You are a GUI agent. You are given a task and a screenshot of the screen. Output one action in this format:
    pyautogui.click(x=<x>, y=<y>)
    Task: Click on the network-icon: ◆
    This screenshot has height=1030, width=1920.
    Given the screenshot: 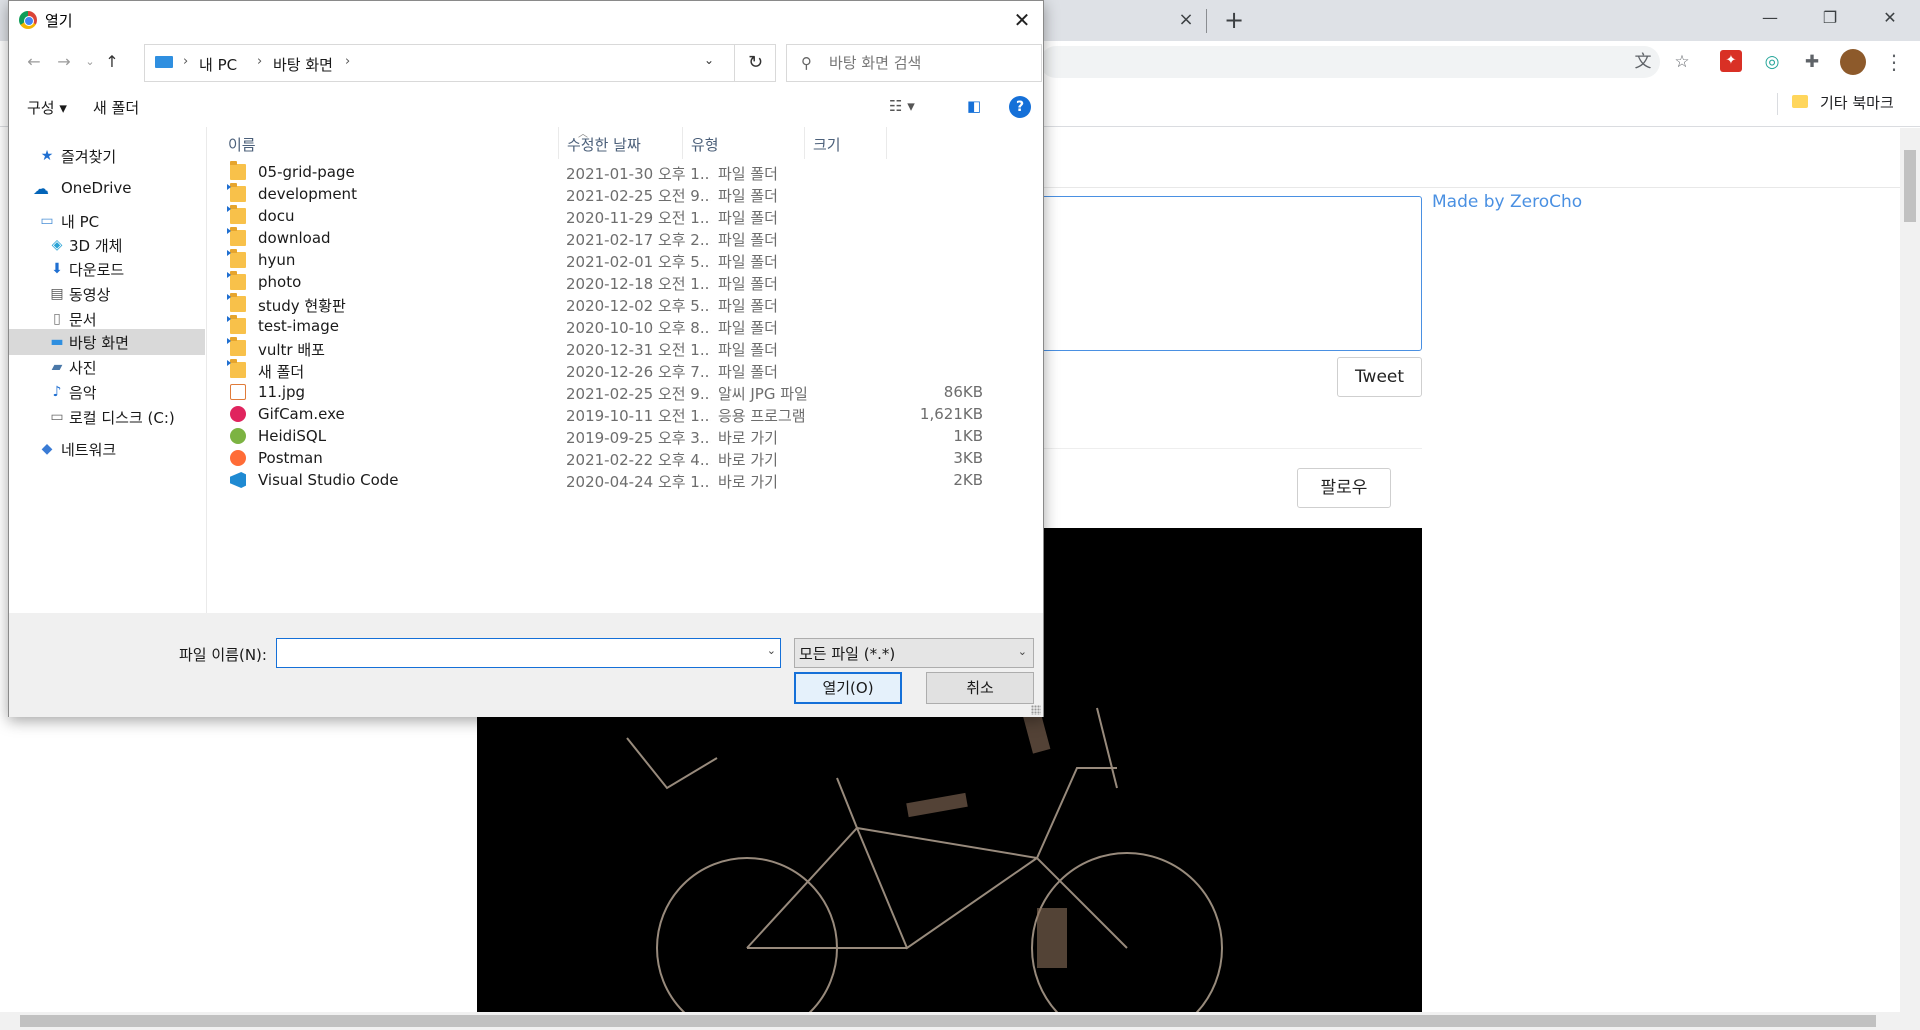 What is the action you would take?
    pyautogui.click(x=47, y=449)
    